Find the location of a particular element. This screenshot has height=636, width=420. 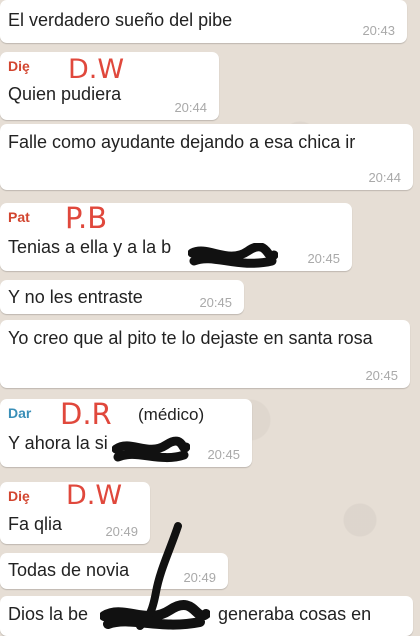

annotation-note: (médico) is located at coordinates (171, 414).